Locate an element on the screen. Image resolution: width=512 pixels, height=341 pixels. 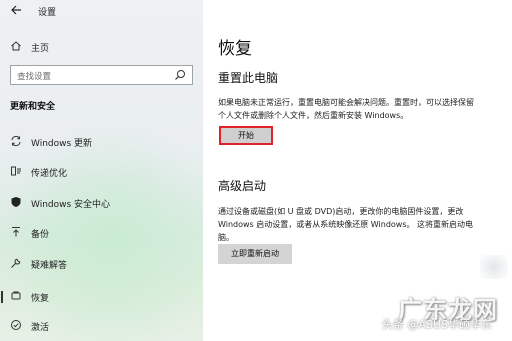
watermark-logo is located at coordinates (494, 267).